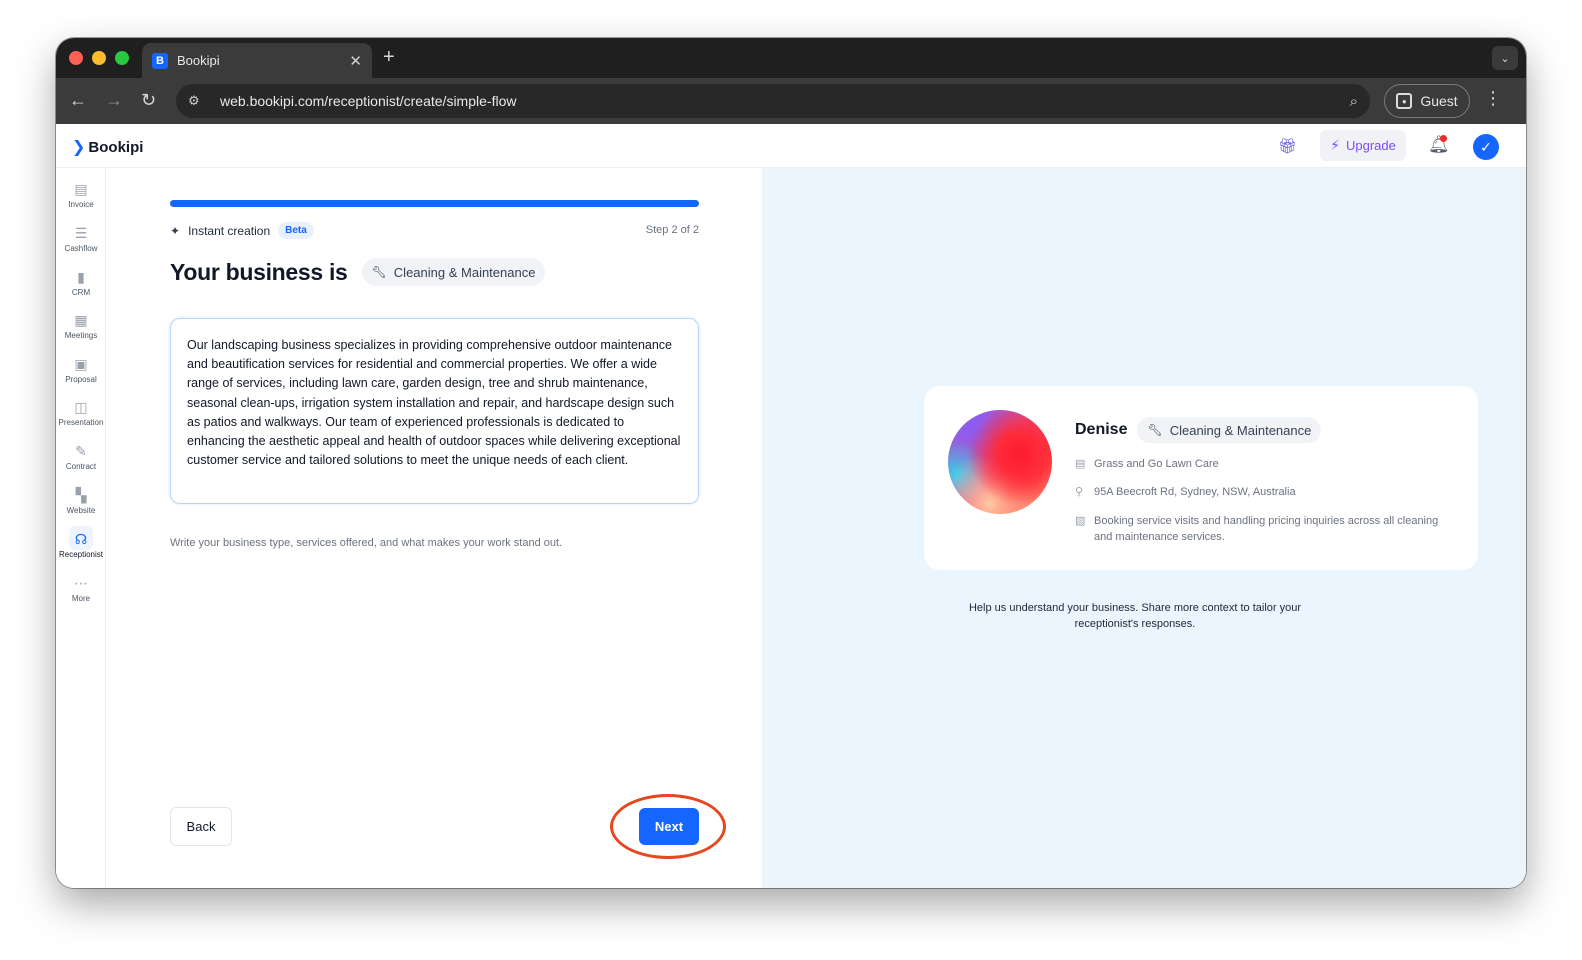 The width and height of the screenshot is (1582, 960). What do you see at coordinates (81, 364) in the screenshot?
I see `proposal-icon: ▣` at bounding box center [81, 364].